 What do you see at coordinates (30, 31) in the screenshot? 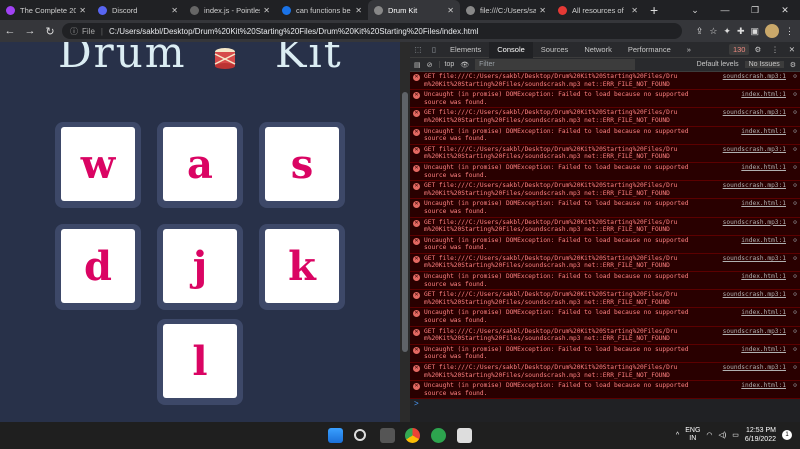
I see `forward-arrow-icon: →` at bounding box center [30, 31].